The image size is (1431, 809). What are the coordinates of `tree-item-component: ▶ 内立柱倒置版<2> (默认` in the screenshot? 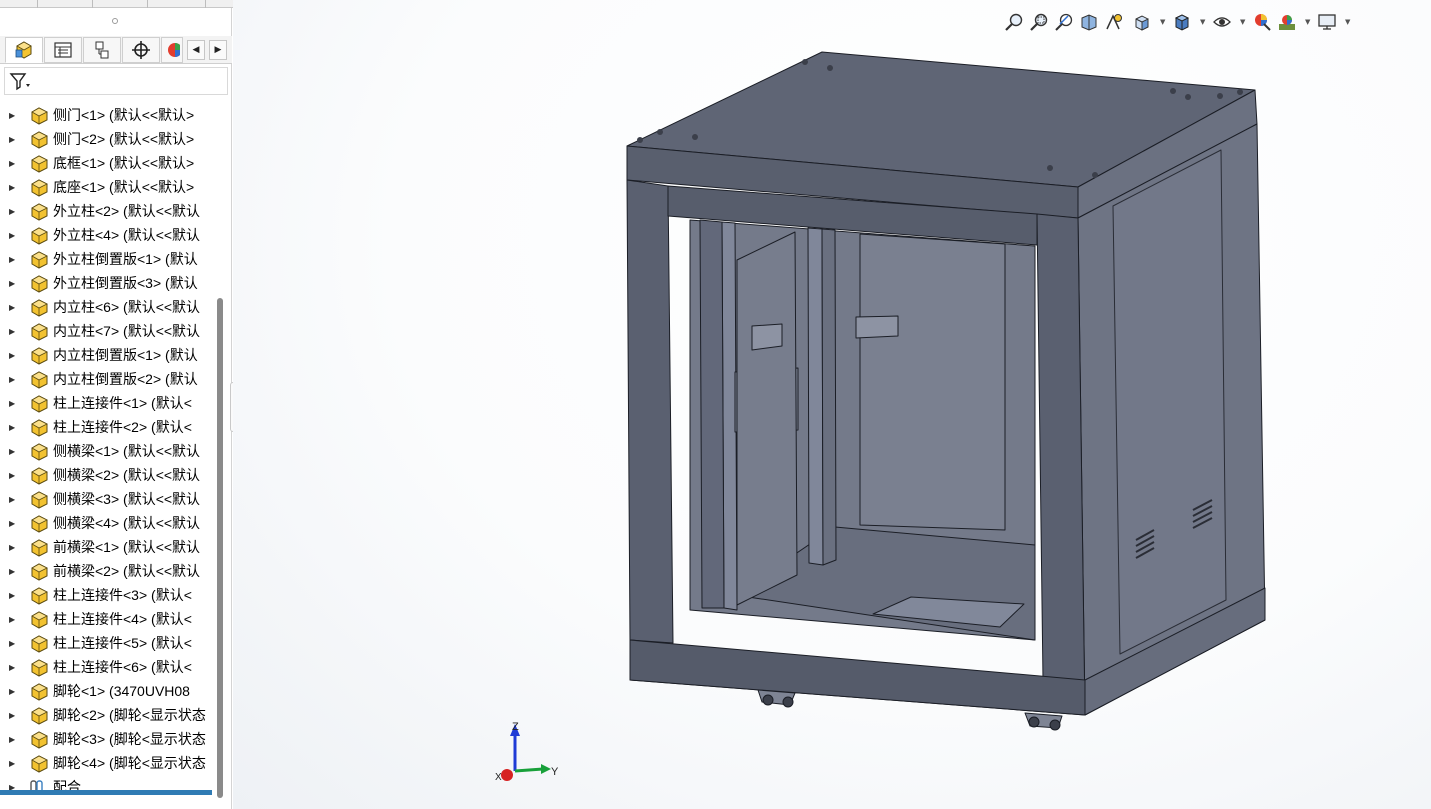 It's located at (107, 379).